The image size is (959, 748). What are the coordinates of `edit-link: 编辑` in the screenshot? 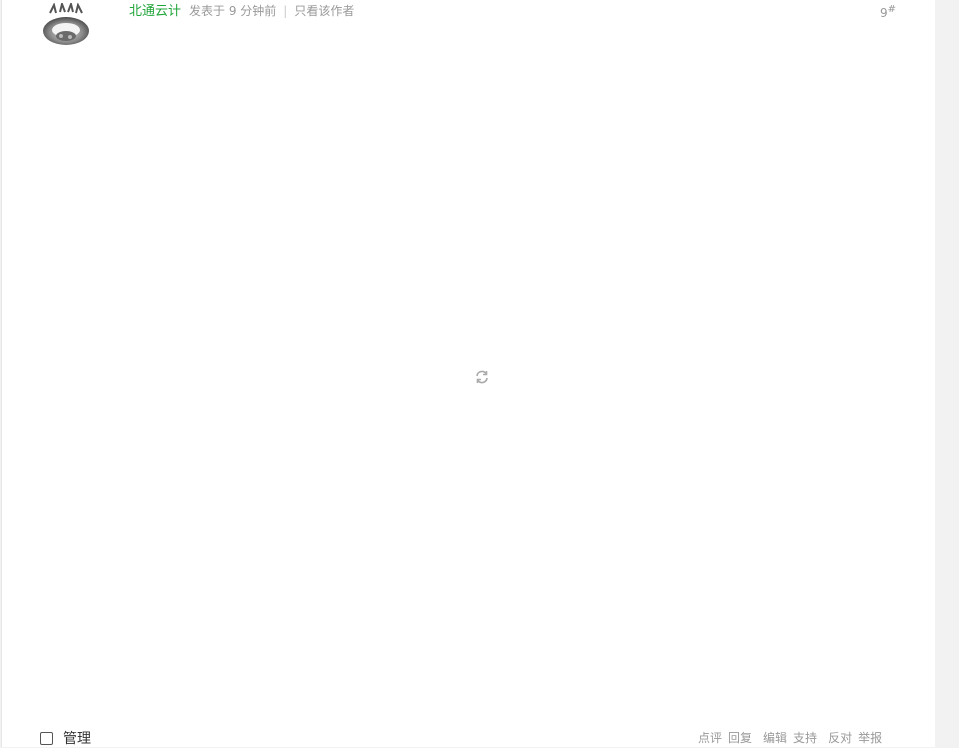 It's located at (775, 738).